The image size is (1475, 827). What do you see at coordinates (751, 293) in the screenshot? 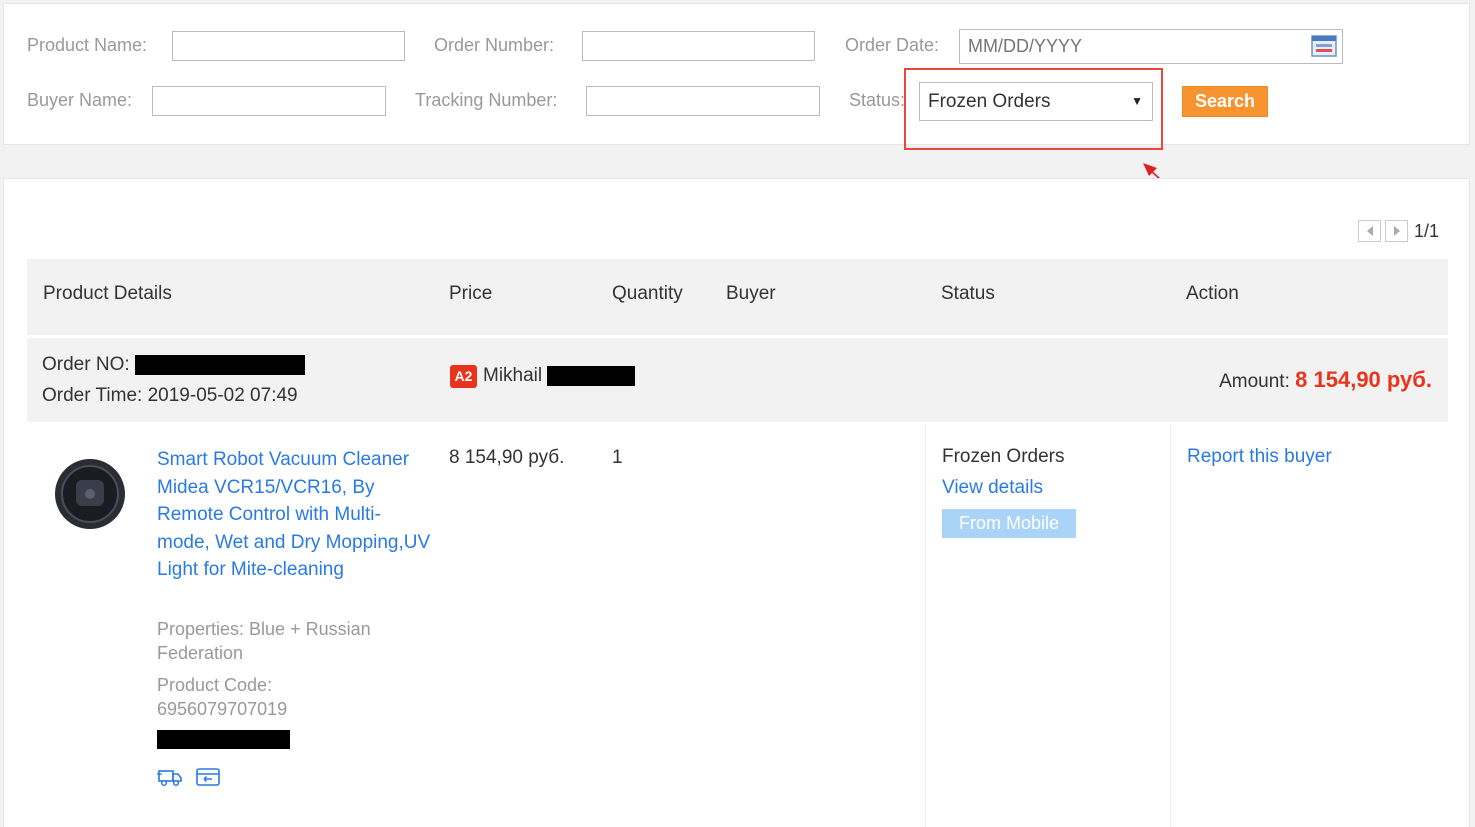
I see `header-buyer: Buyer` at bounding box center [751, 293].